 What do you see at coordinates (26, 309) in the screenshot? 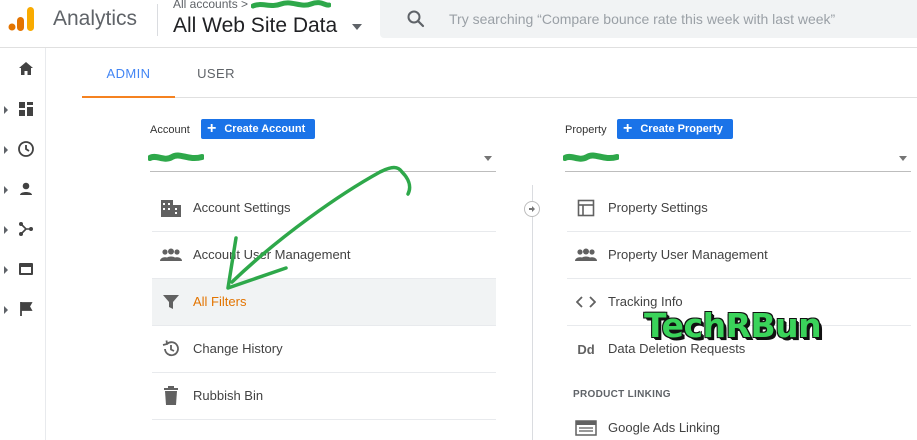
I see `flag-icon` at bounding box center [26, 309].